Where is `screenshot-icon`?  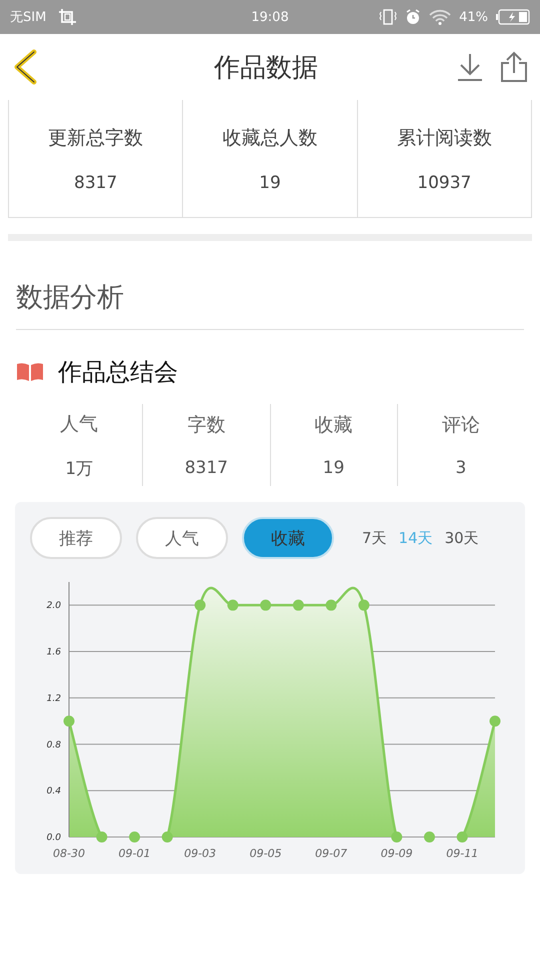
screenshot-icon is located at coordinates (68, 17).